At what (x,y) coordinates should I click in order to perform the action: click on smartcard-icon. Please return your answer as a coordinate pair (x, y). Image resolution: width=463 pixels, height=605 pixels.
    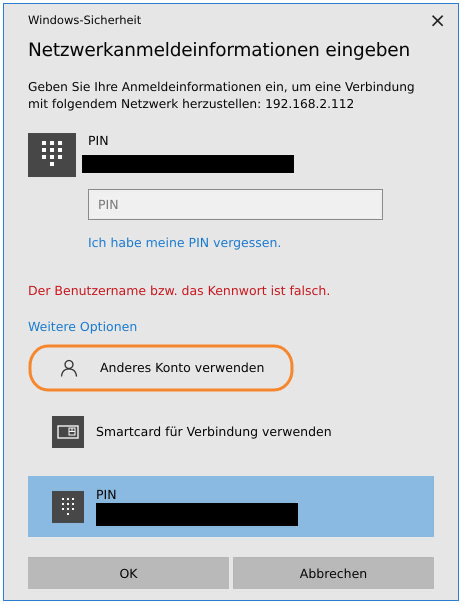
    Looking at the image, I should click on (68, 432).